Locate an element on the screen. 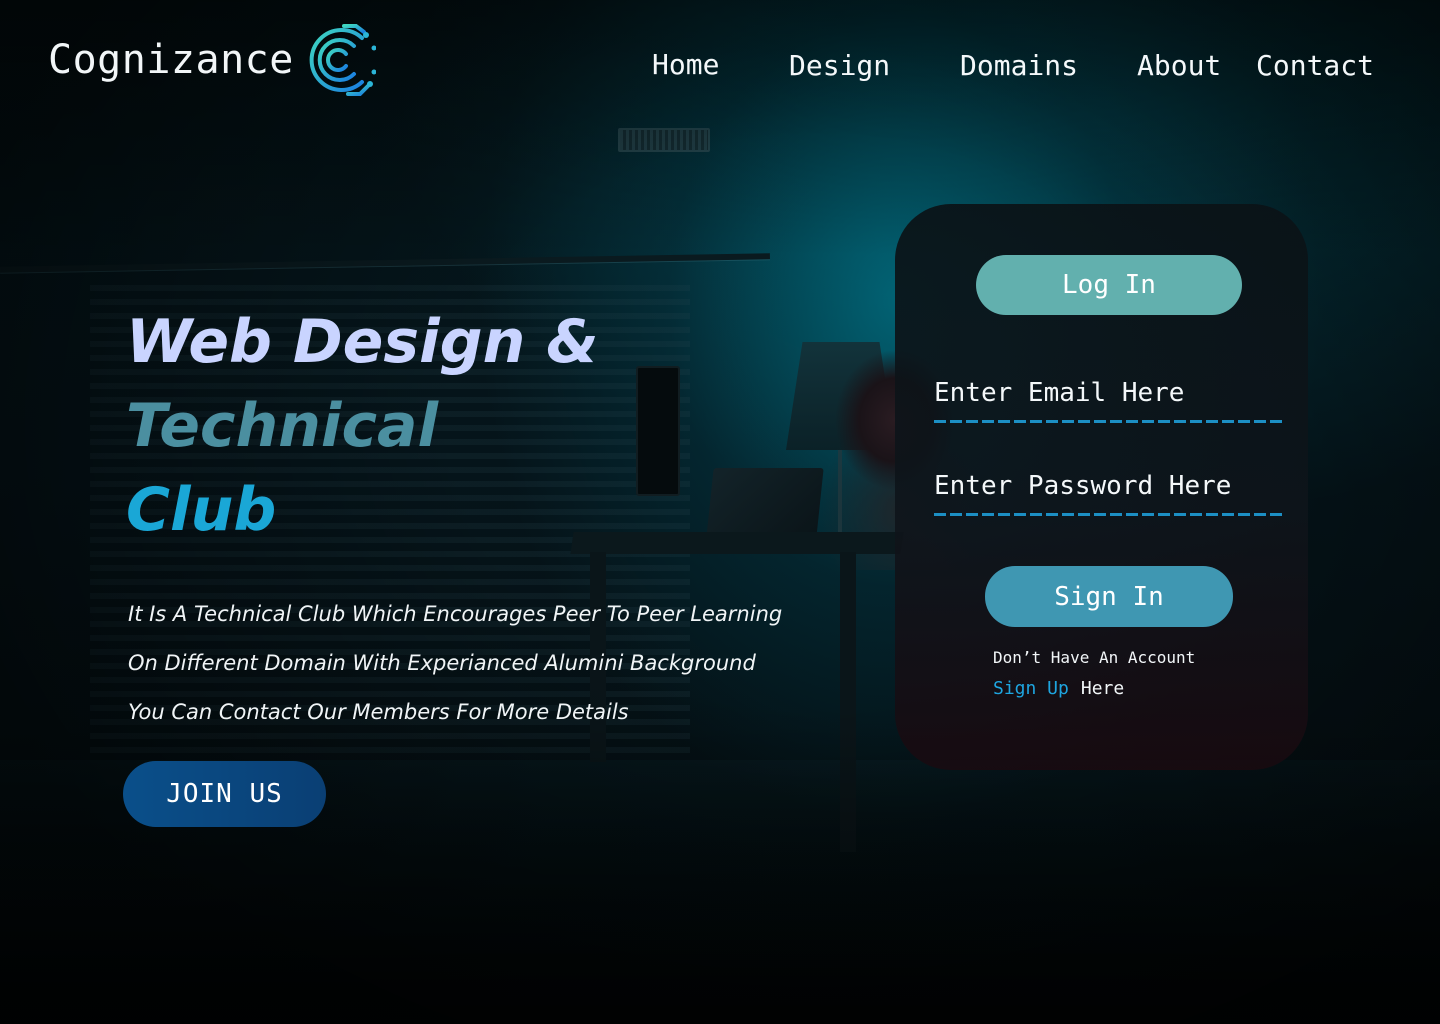  nav-about: About is located at coordinates (1179, 65).